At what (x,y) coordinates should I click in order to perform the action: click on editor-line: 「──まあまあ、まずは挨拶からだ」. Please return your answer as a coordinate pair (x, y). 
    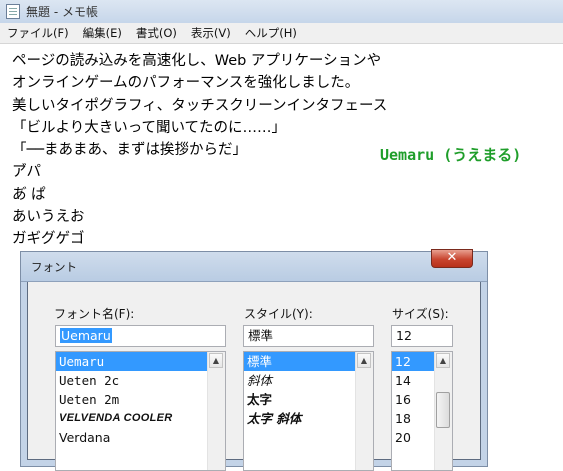
    Looking at the image, I should click on (129, 150).